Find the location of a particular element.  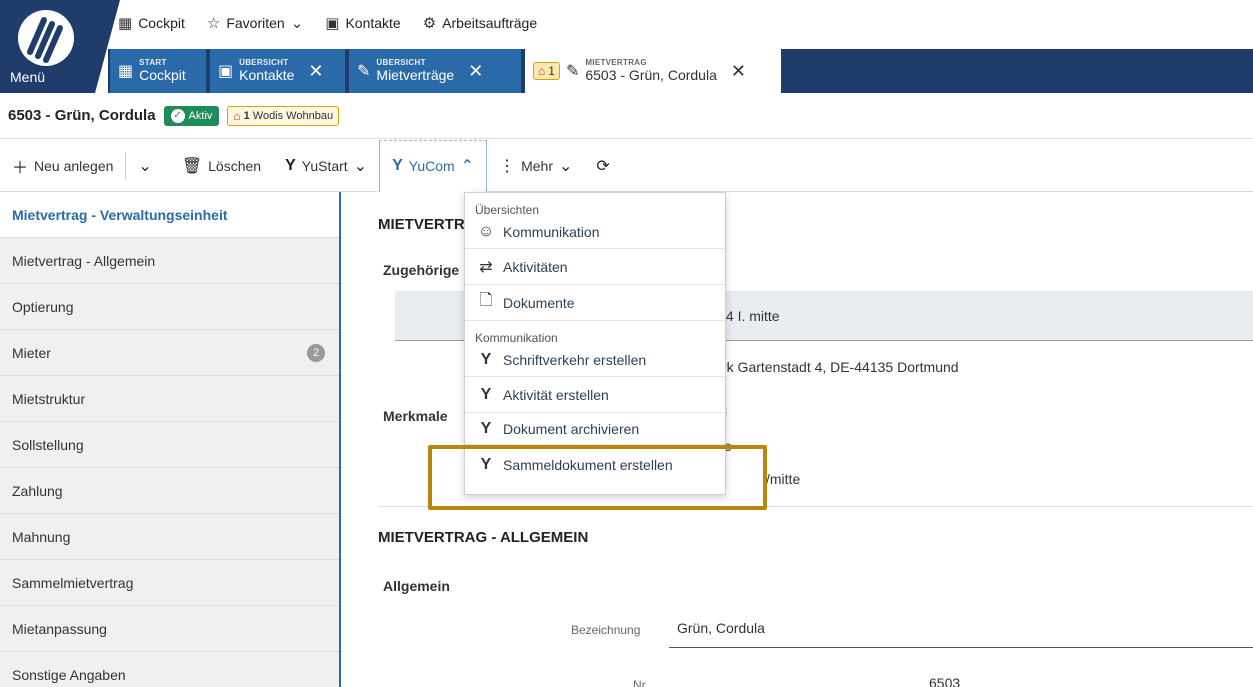

allgemein-label: Allgemein is located at coordinates (416, 586).